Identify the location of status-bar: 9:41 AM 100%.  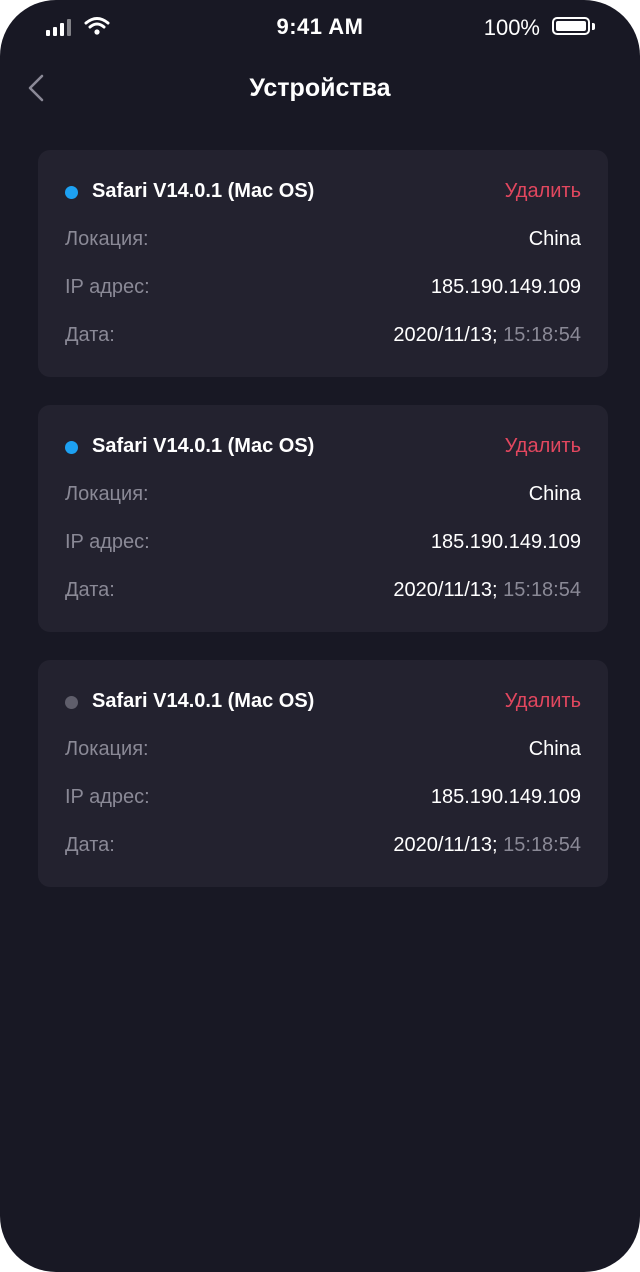
(320, 28).